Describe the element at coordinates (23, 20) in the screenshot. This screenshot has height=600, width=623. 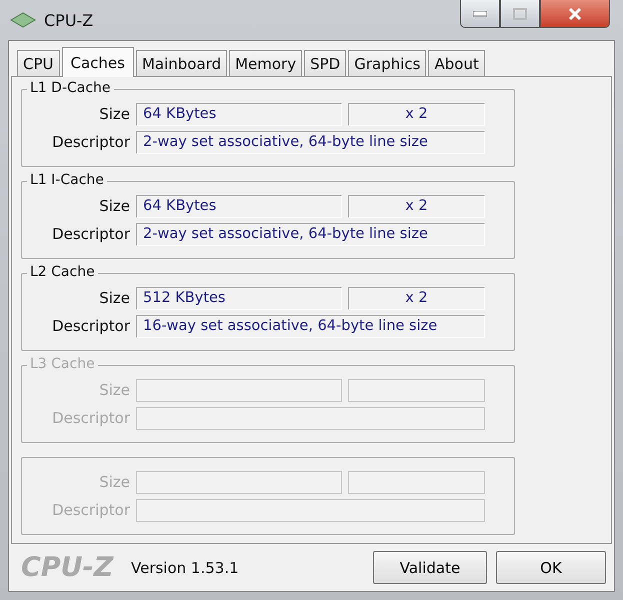
I see `diamond-icon` at that location.